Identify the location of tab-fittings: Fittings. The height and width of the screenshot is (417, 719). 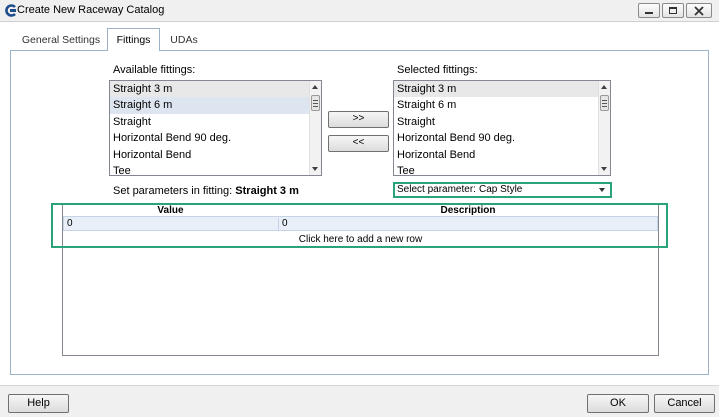
(133, 39).